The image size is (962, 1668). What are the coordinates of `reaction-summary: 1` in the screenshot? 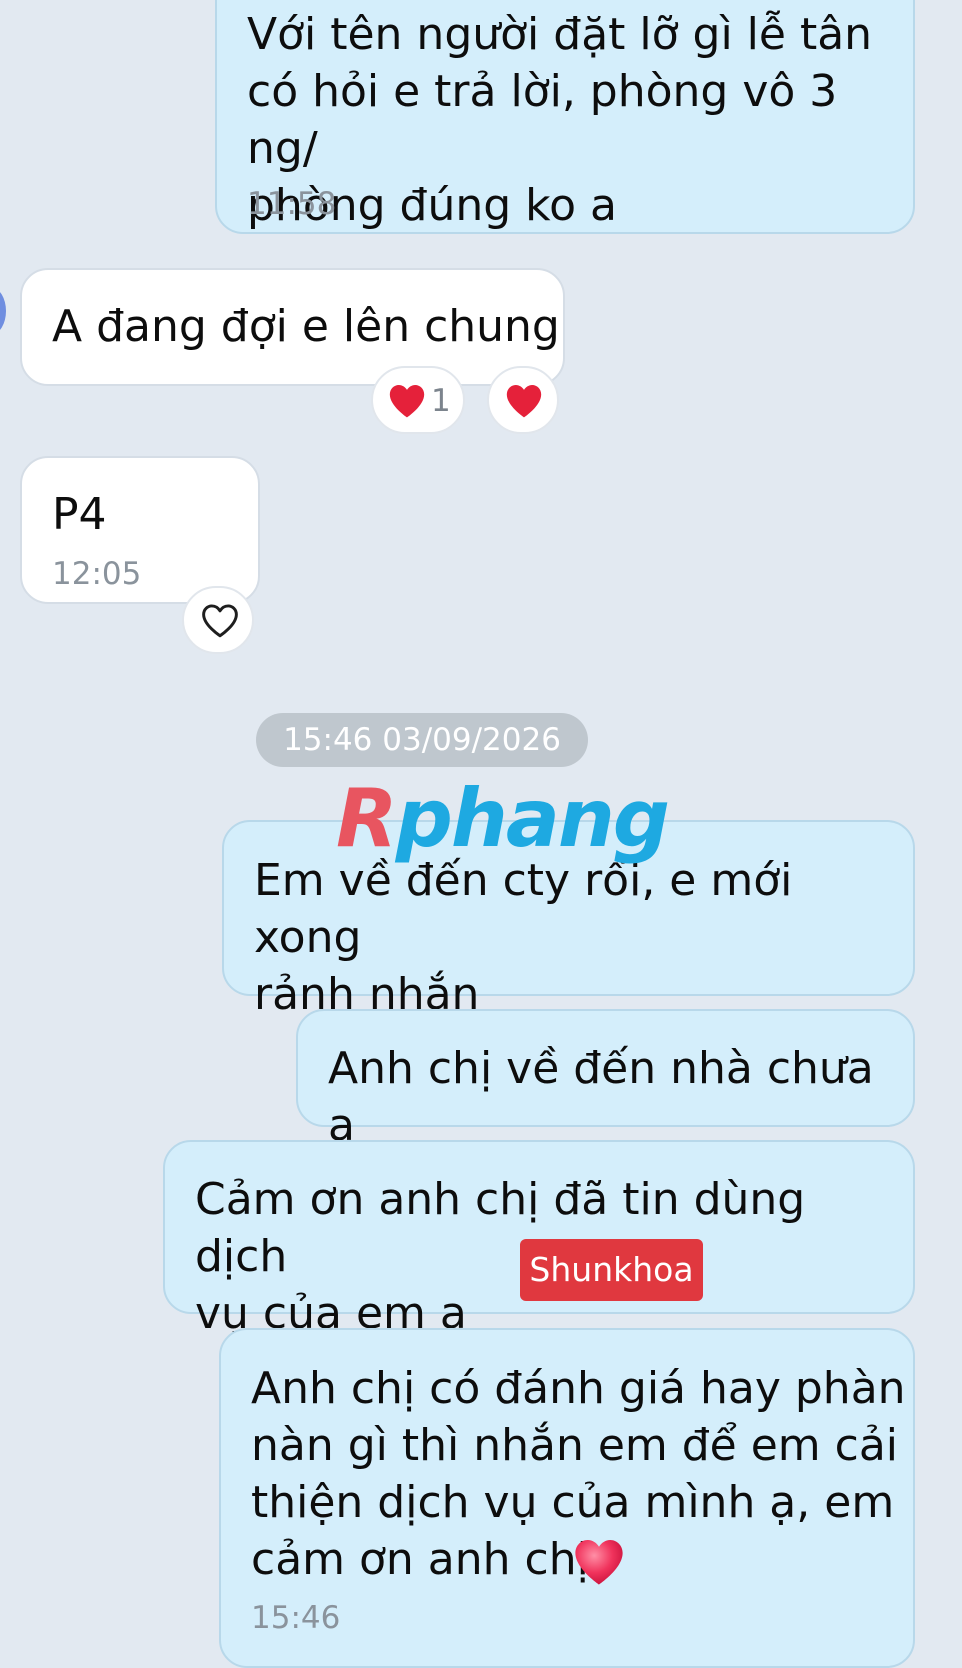 It's located at (418, 400).